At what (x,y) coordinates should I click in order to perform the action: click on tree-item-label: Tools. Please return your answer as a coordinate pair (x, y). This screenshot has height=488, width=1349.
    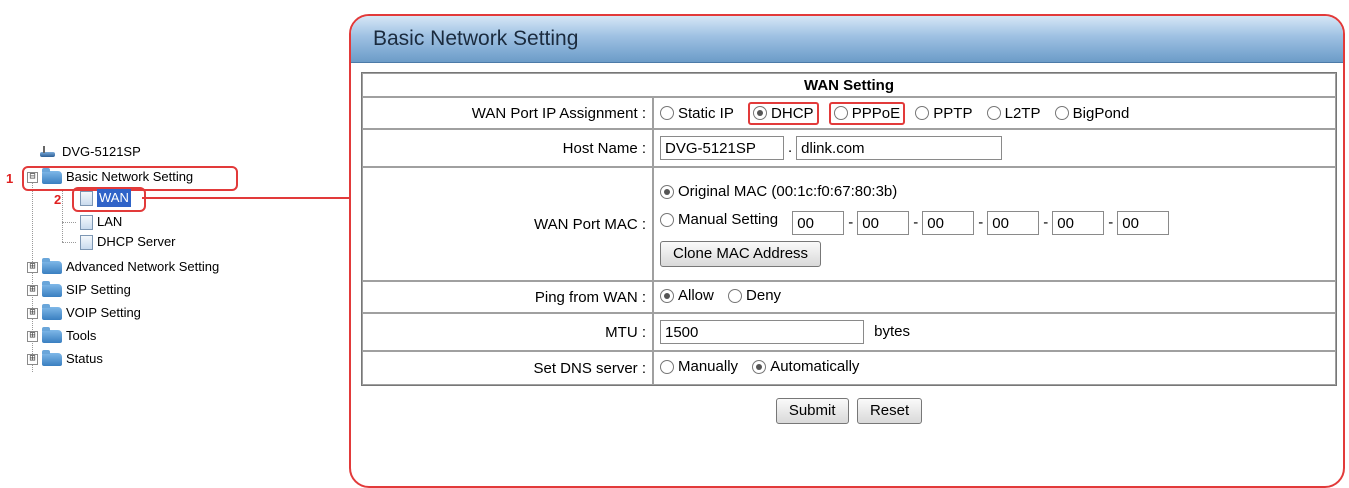
    Looking at the image, I should click on (81, 335).